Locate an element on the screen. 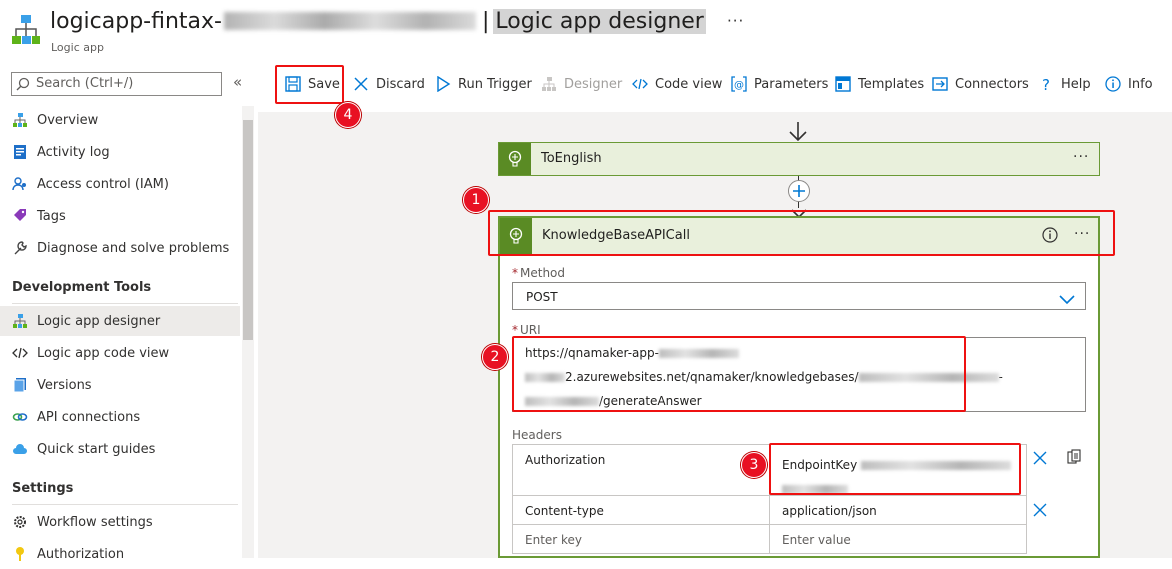 Image resolution: width=1172 pixels, height=569 pixels. callout-badge-3: 3 is located at coordinates (754, 465).